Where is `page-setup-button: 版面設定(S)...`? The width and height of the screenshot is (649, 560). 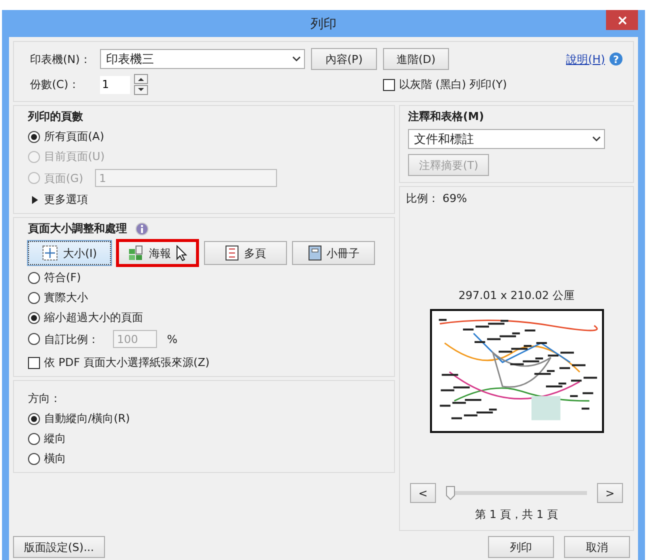 page-setup-button: 版面設定(S)... is located at coordinates (59, 547).